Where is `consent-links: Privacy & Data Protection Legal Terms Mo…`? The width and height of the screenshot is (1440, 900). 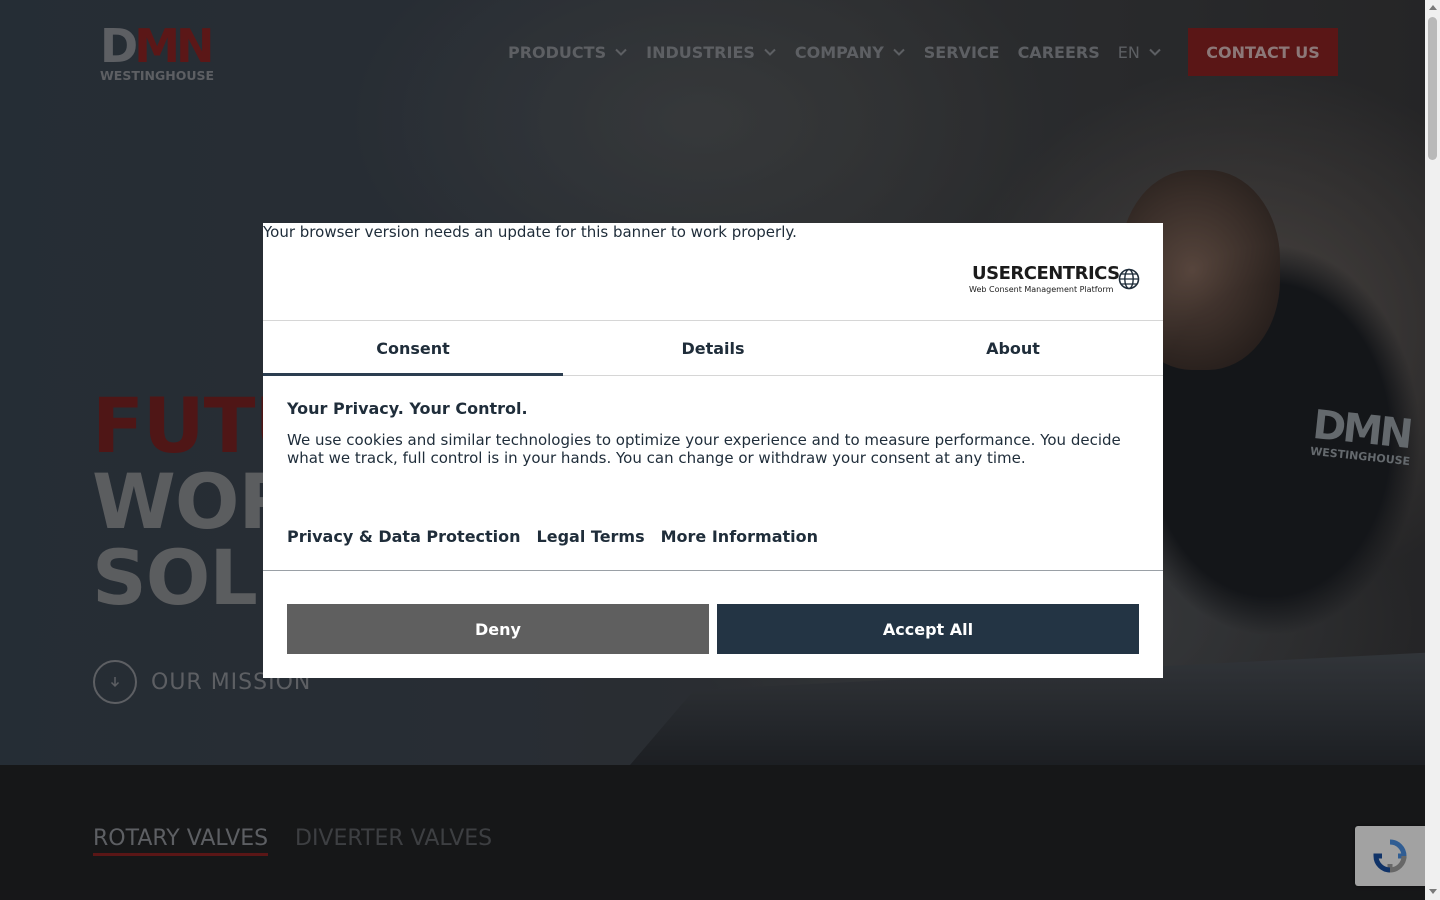
consent-links: Privacy & Data Protection Legal Terms Mo… is located at coordinates (560, 536).